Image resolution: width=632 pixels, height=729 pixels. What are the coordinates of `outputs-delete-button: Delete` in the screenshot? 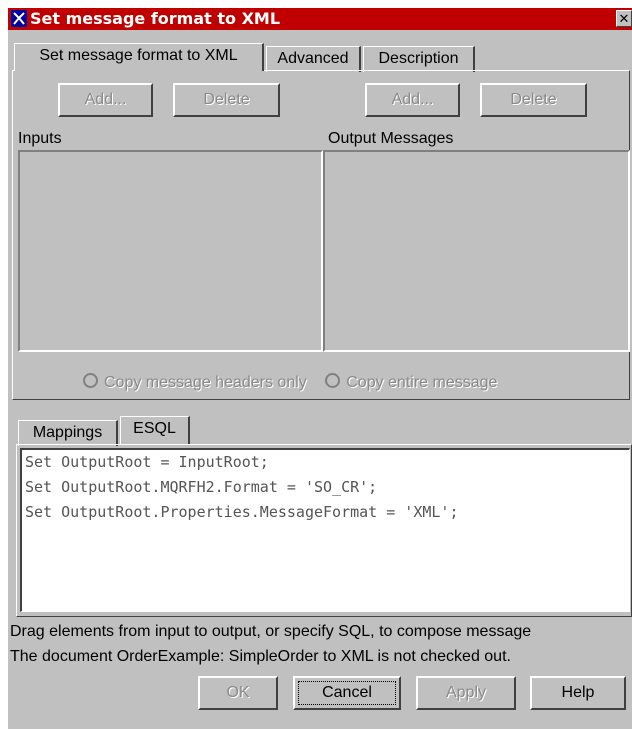 It's located at (533, 100).